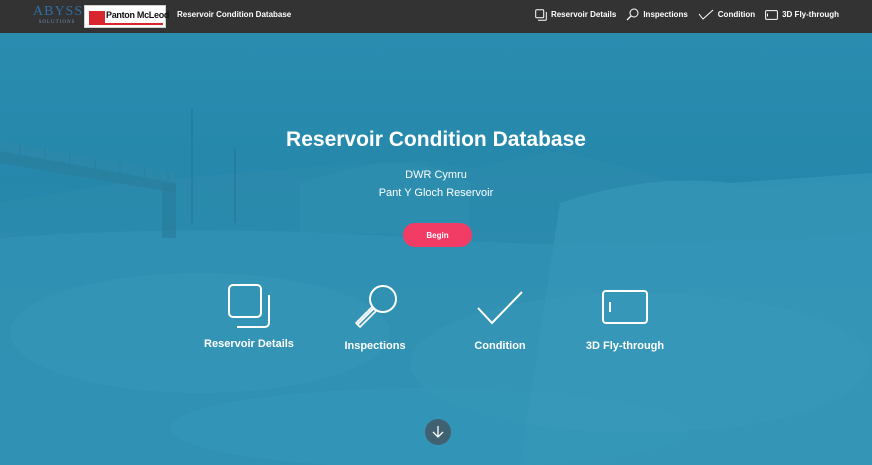  I want to click on nav-inspections: Inspections, so click(657, 14).